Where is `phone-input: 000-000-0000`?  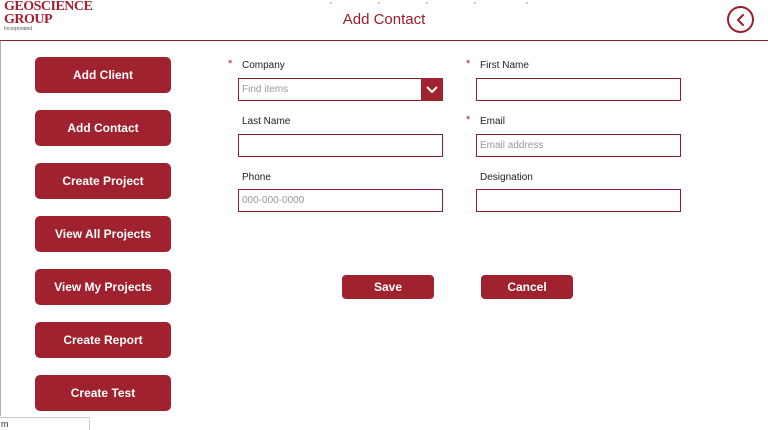 phone-input: 000-000-0000 is located at coordinates (340, 200).